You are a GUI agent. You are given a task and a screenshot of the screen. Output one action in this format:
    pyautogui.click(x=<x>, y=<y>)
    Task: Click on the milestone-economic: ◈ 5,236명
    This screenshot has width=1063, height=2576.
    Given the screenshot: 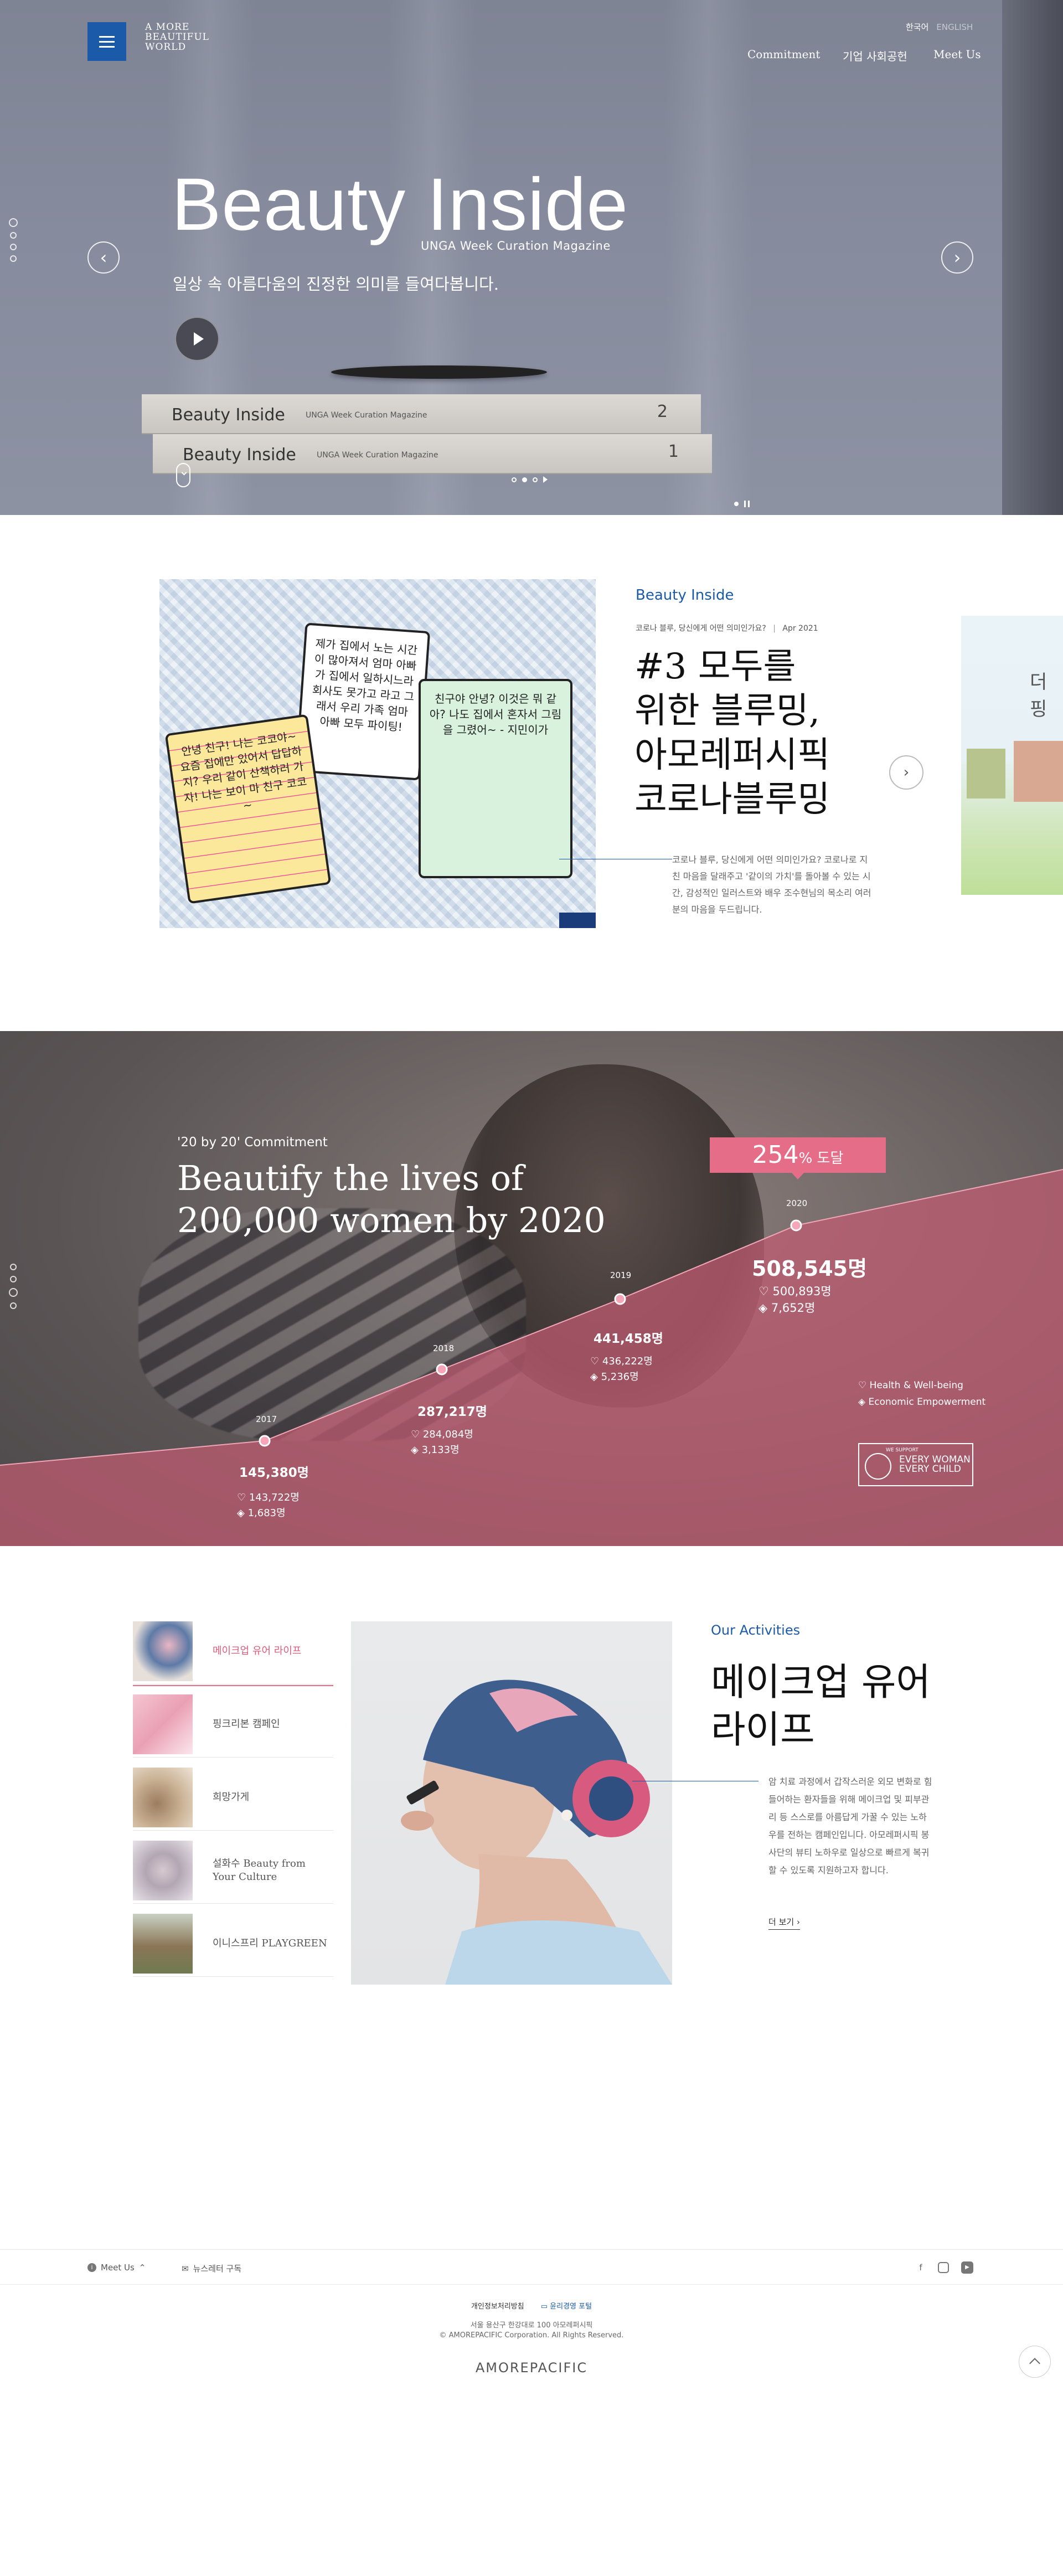 What is the action you would take?
    pyautogui.click(x=614, y=1376)
    